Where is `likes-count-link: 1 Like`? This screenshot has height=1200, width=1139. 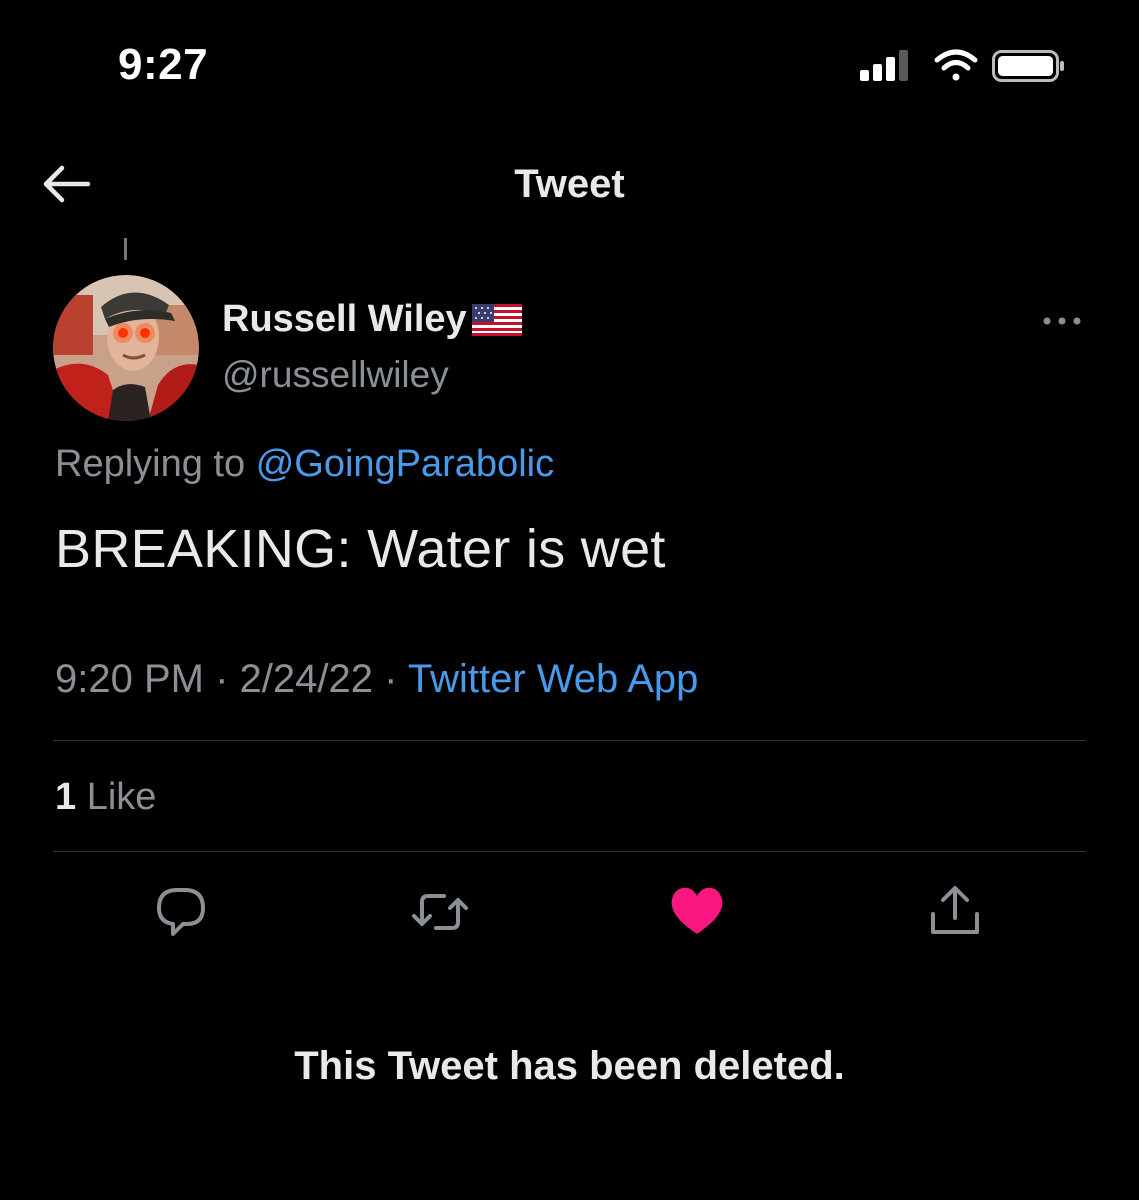 likes-count-link: 1 Like is located at coordinates (105, 797).